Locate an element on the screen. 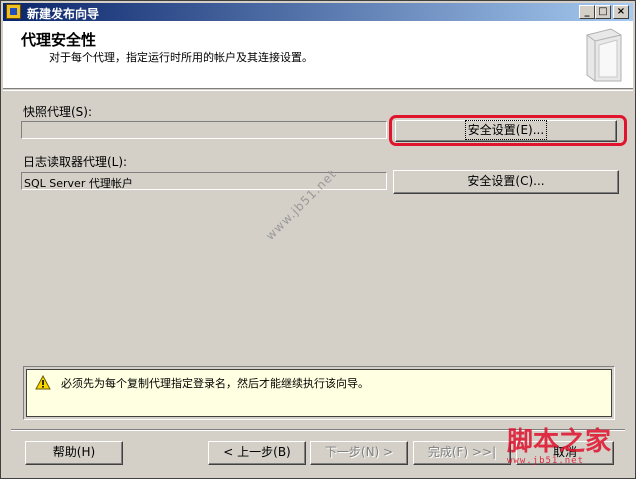 The width and height of the screenshot is (636, 479). site-logo: 脚本之家 www.jb51.net is located at coordinates (569, 447).